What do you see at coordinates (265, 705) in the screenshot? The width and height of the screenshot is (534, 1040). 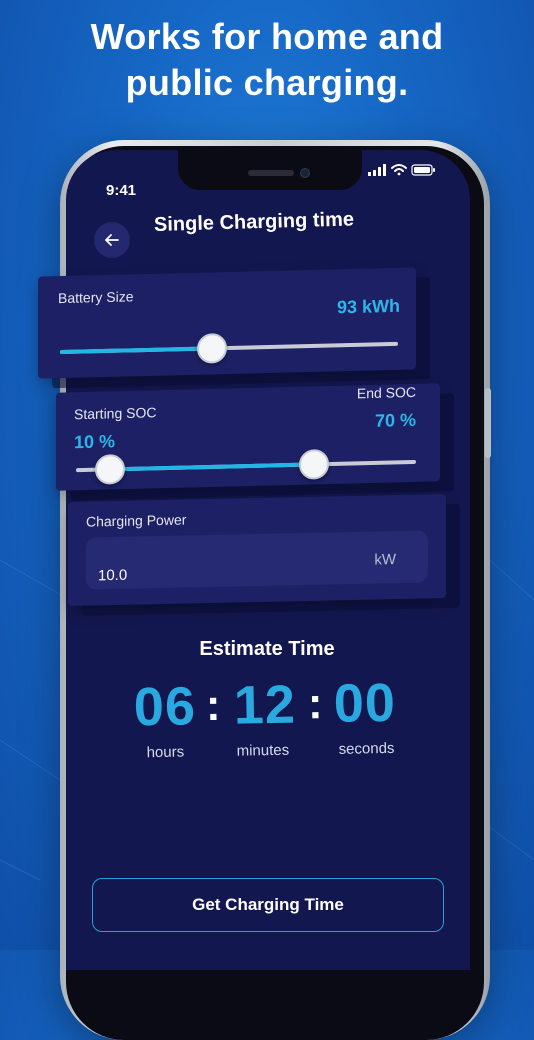 I see `minutes-value: 12` at bounding box center [265, 705].